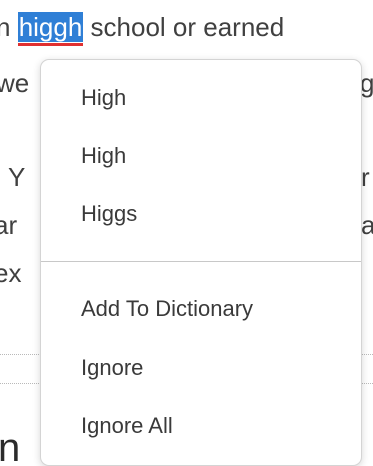 The height and width of the screenshot is (466, 373). I want to click on misspelled-word: higgh, so click(50, 27).